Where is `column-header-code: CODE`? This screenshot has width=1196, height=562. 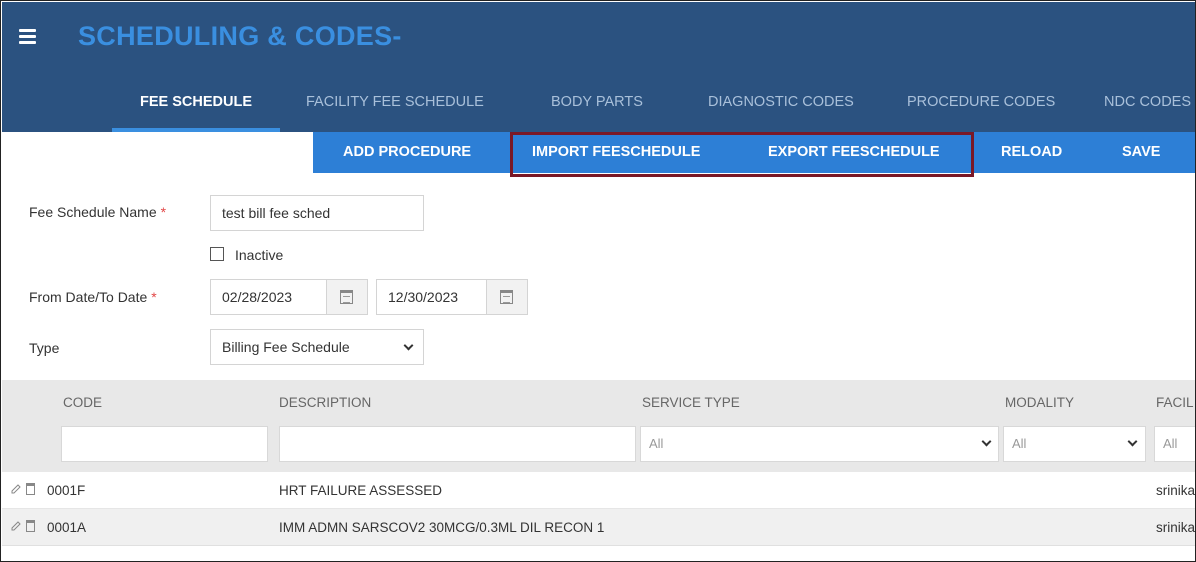
column-header-code: CODE is located at coordinates (82, 402).